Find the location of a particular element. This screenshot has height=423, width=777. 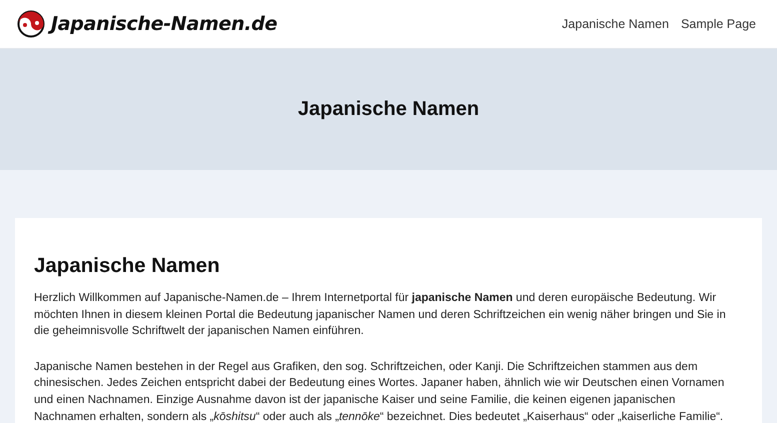

paragraph: Japanische Namen bestehen in der Regel aus Grafiken, den sog. Schriftzeichen, oder Kanji. Die Schriftzeichen stammen aus dem chinesischen. Jedes Zeichen entspricht dabei der Bedeutung eines Wortes. Japaner haben, ähnlich wie wir Deutschen einen Vornamen und einen Nachnamen. Einzige Ausnahme davon ist der japanische Kaiser und seine Familie, die keinen eigenen japanischen Nachnamen erhalten, sondern als „kōshitsu“ oder auch als „tennōke“ bezeichnet. Dies bedeutet „Kaiserhaus“ oder „kaiserliche Familie“. is located at coordinates (380, 391).